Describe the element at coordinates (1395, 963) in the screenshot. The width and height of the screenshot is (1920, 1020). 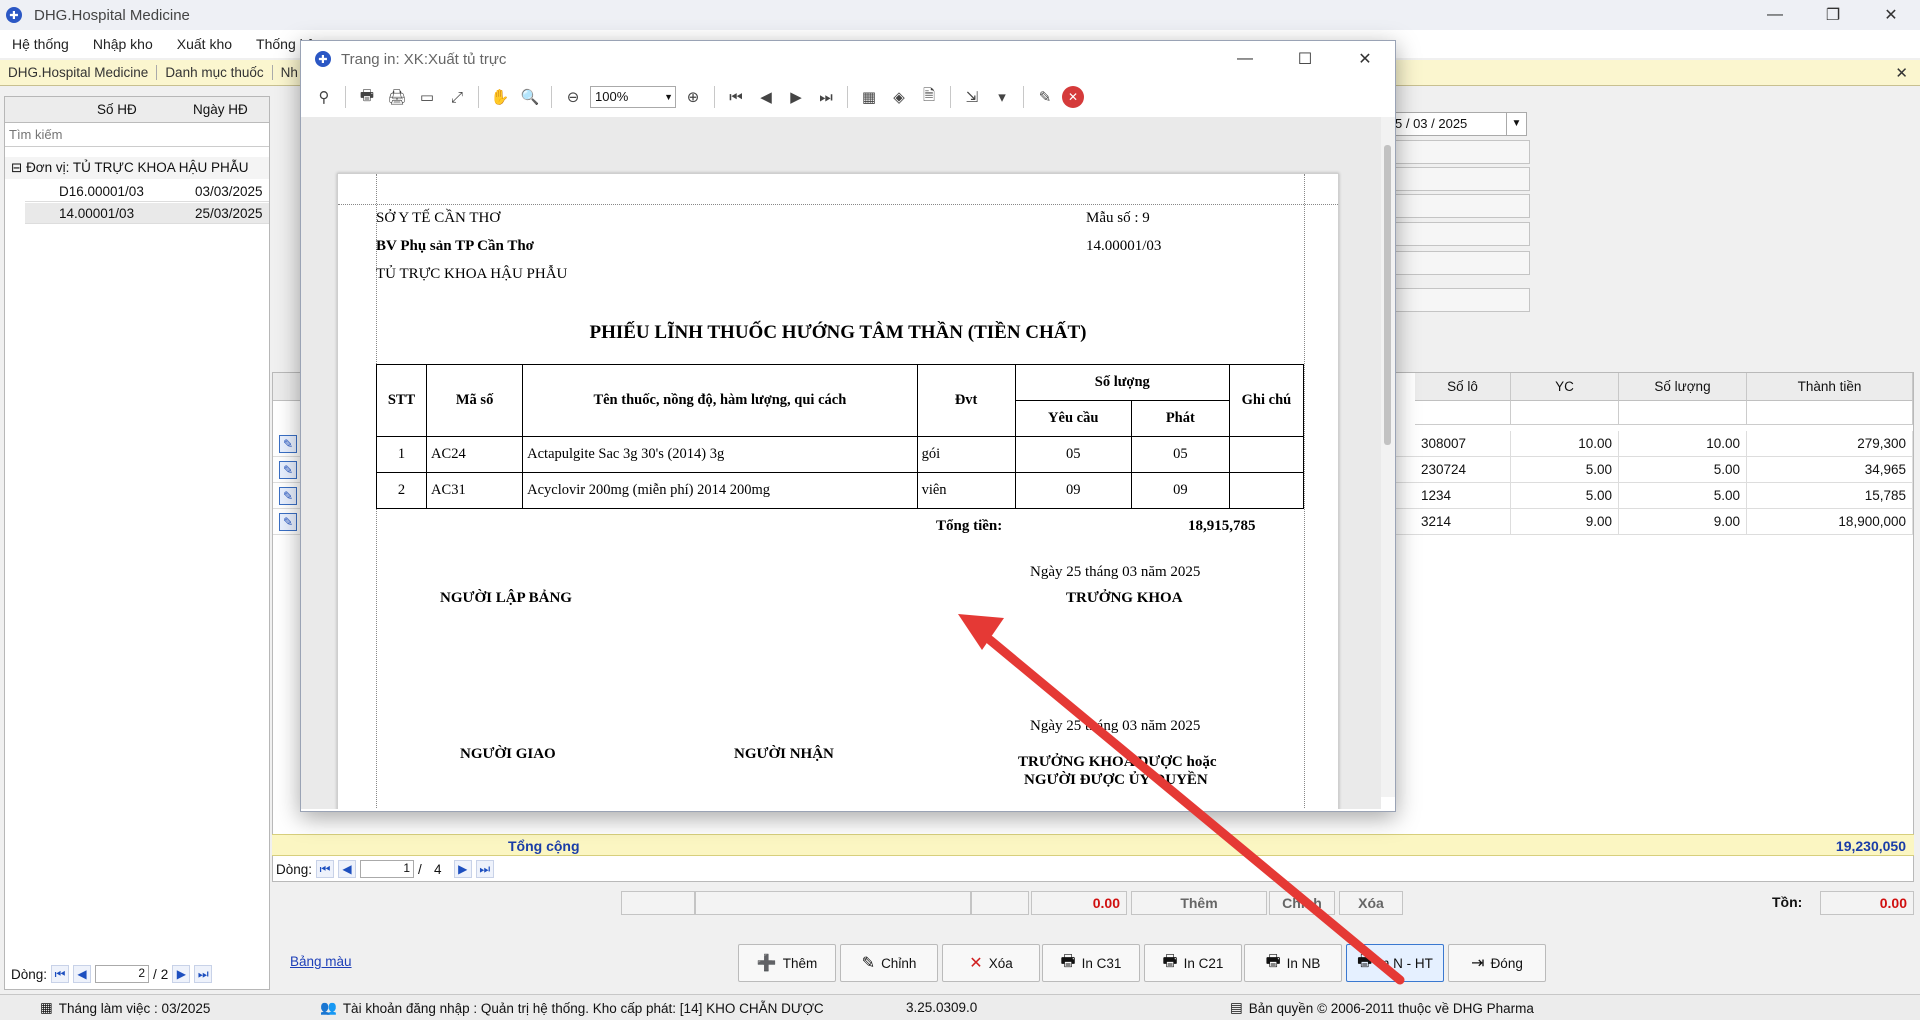
I see `in-n-ht-button: 🖶 In N - HT` at that location.